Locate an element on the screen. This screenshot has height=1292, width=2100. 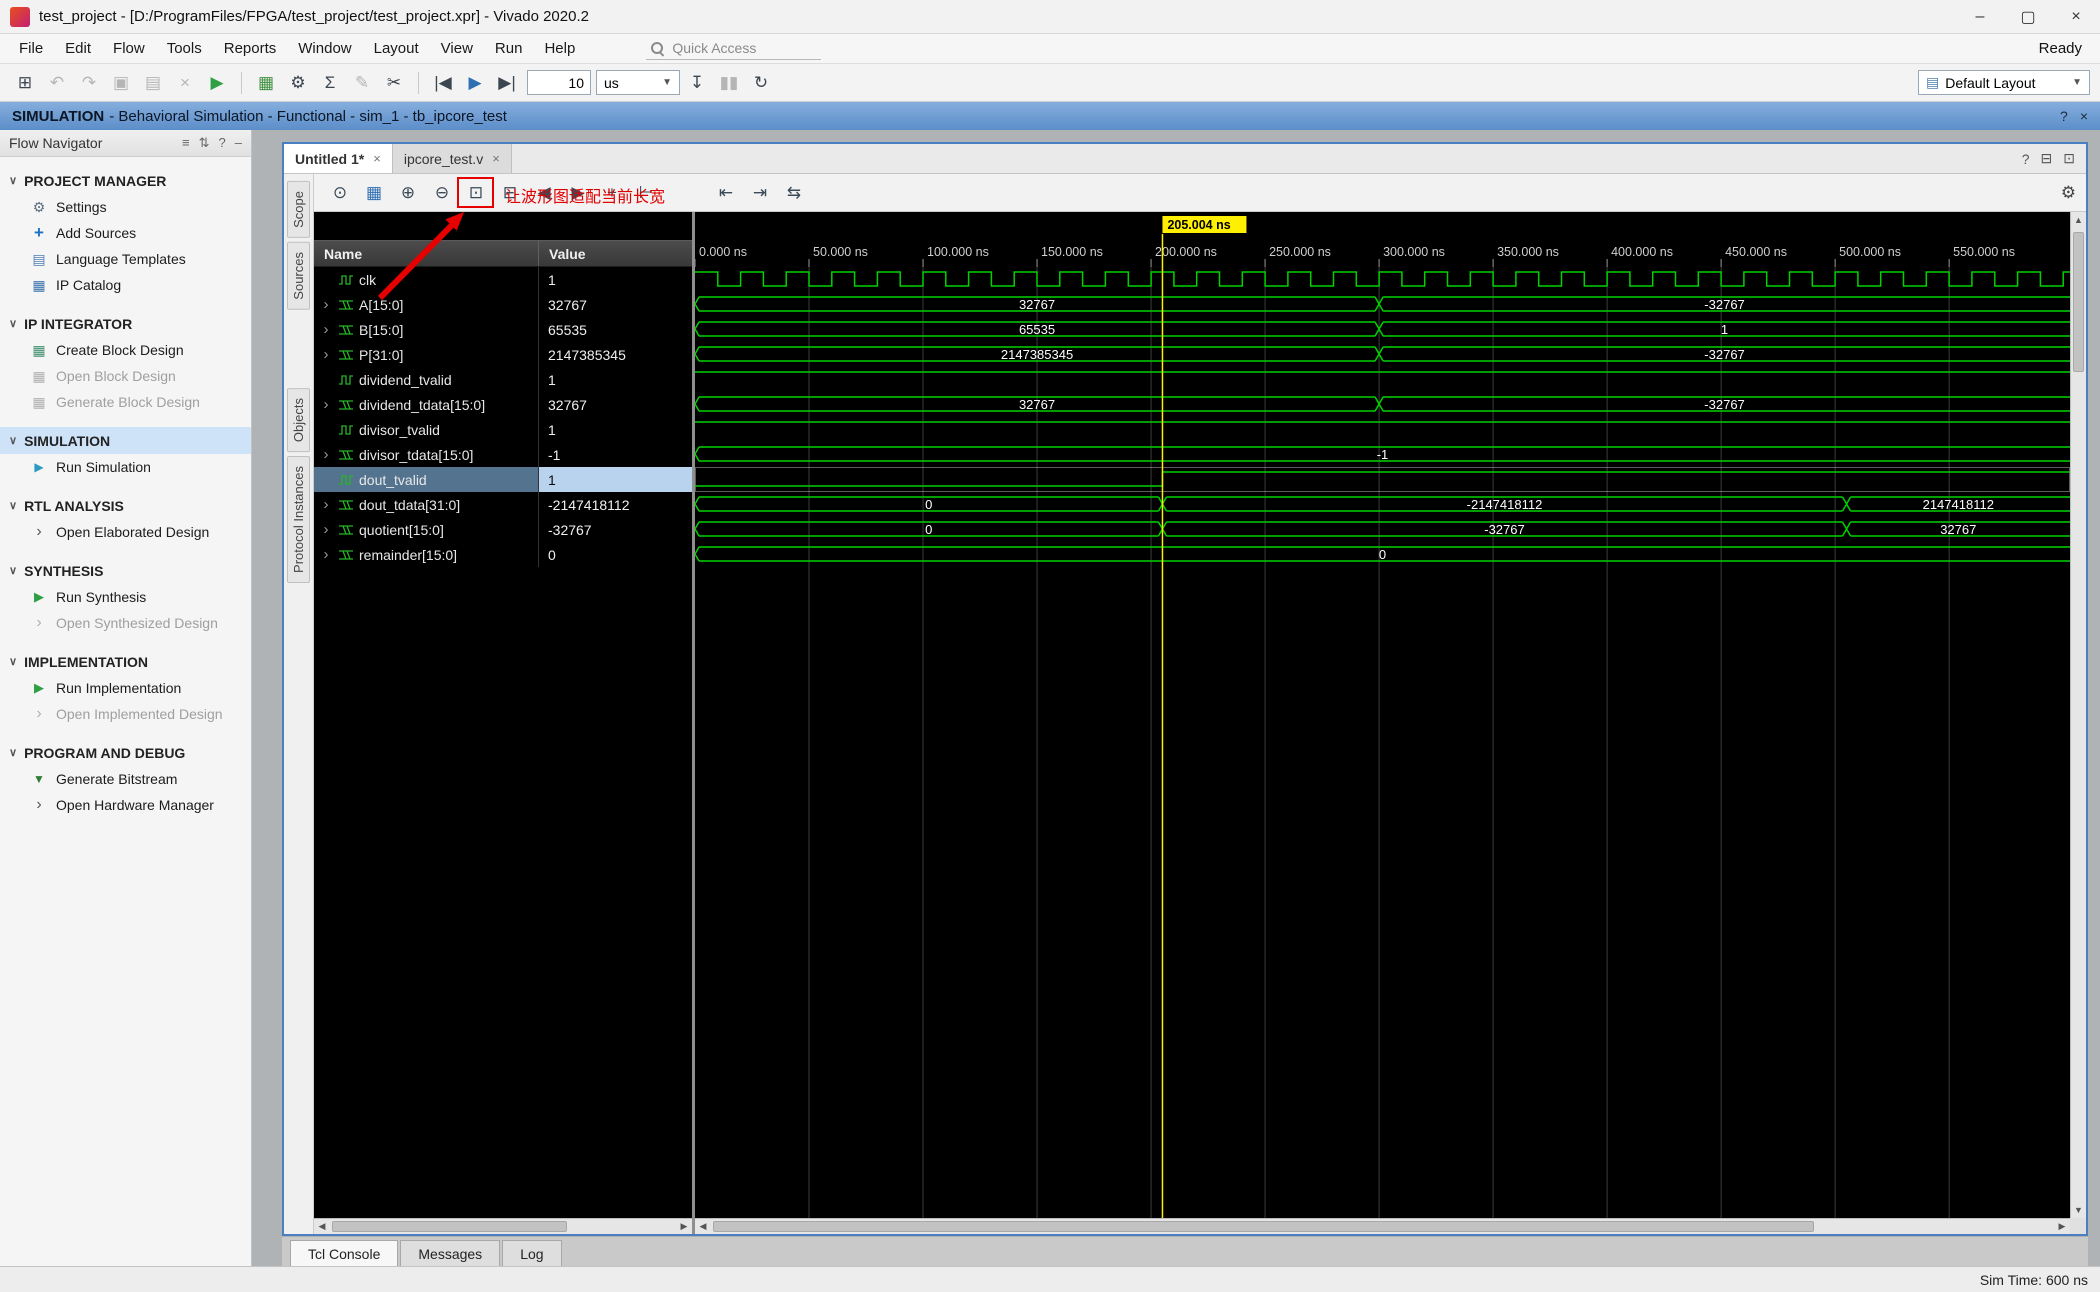
flow-section-header-ip-integrator: ∨ IP INTEGRATOR is located at coordinates (125, 323).